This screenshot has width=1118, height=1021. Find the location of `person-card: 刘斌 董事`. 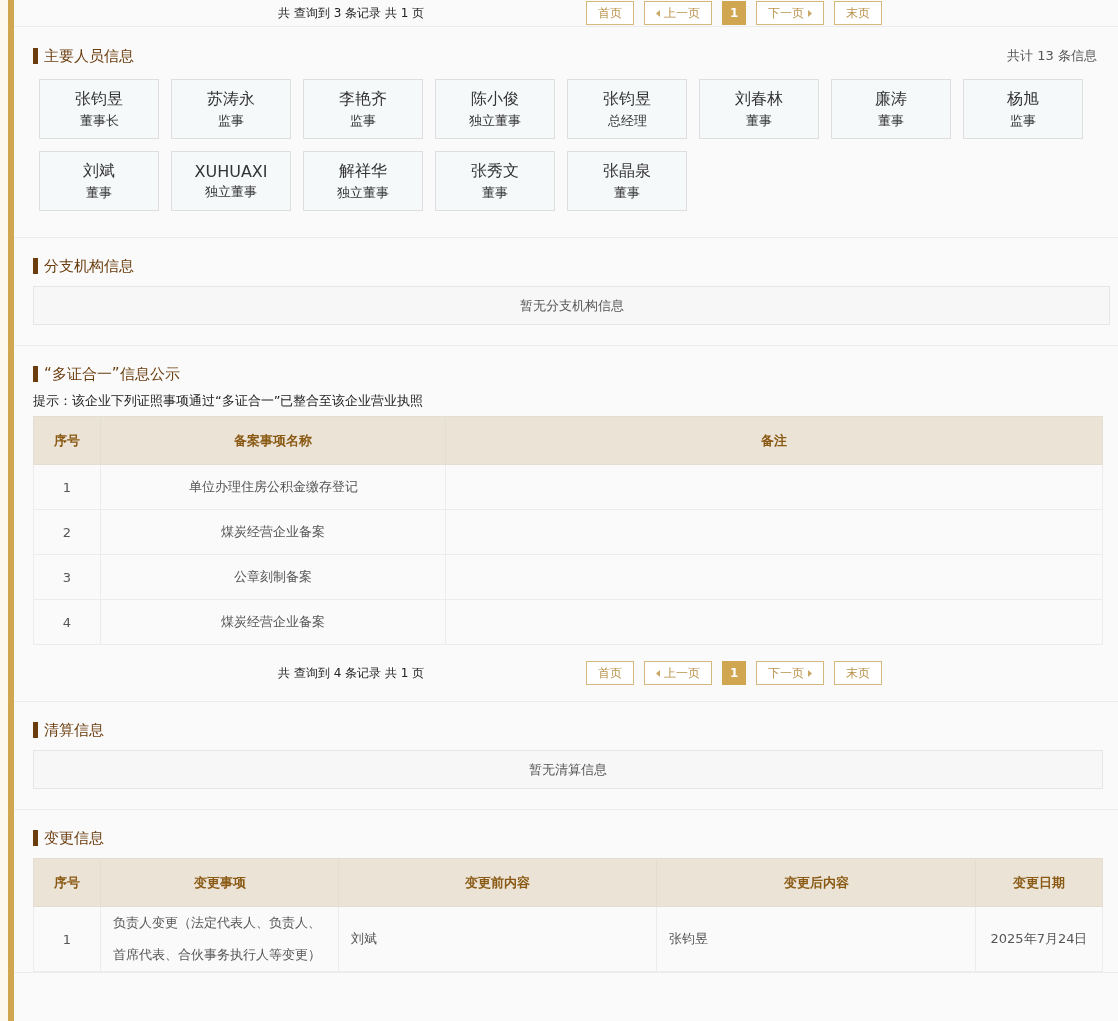

person-card: 刘斌 董事 is located at coordinates (99, 181).